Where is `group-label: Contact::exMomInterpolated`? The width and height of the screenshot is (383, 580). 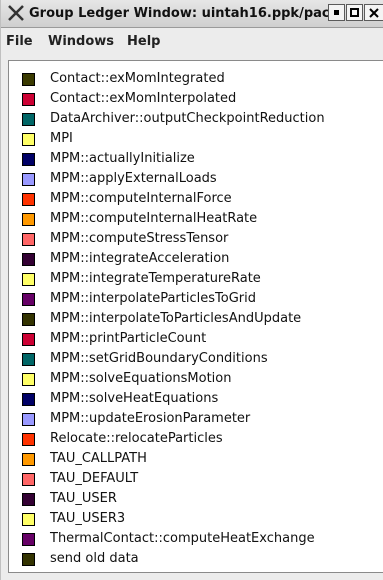 group-label: Contact::exMomInterpolated is located at coordinates (143, 98).